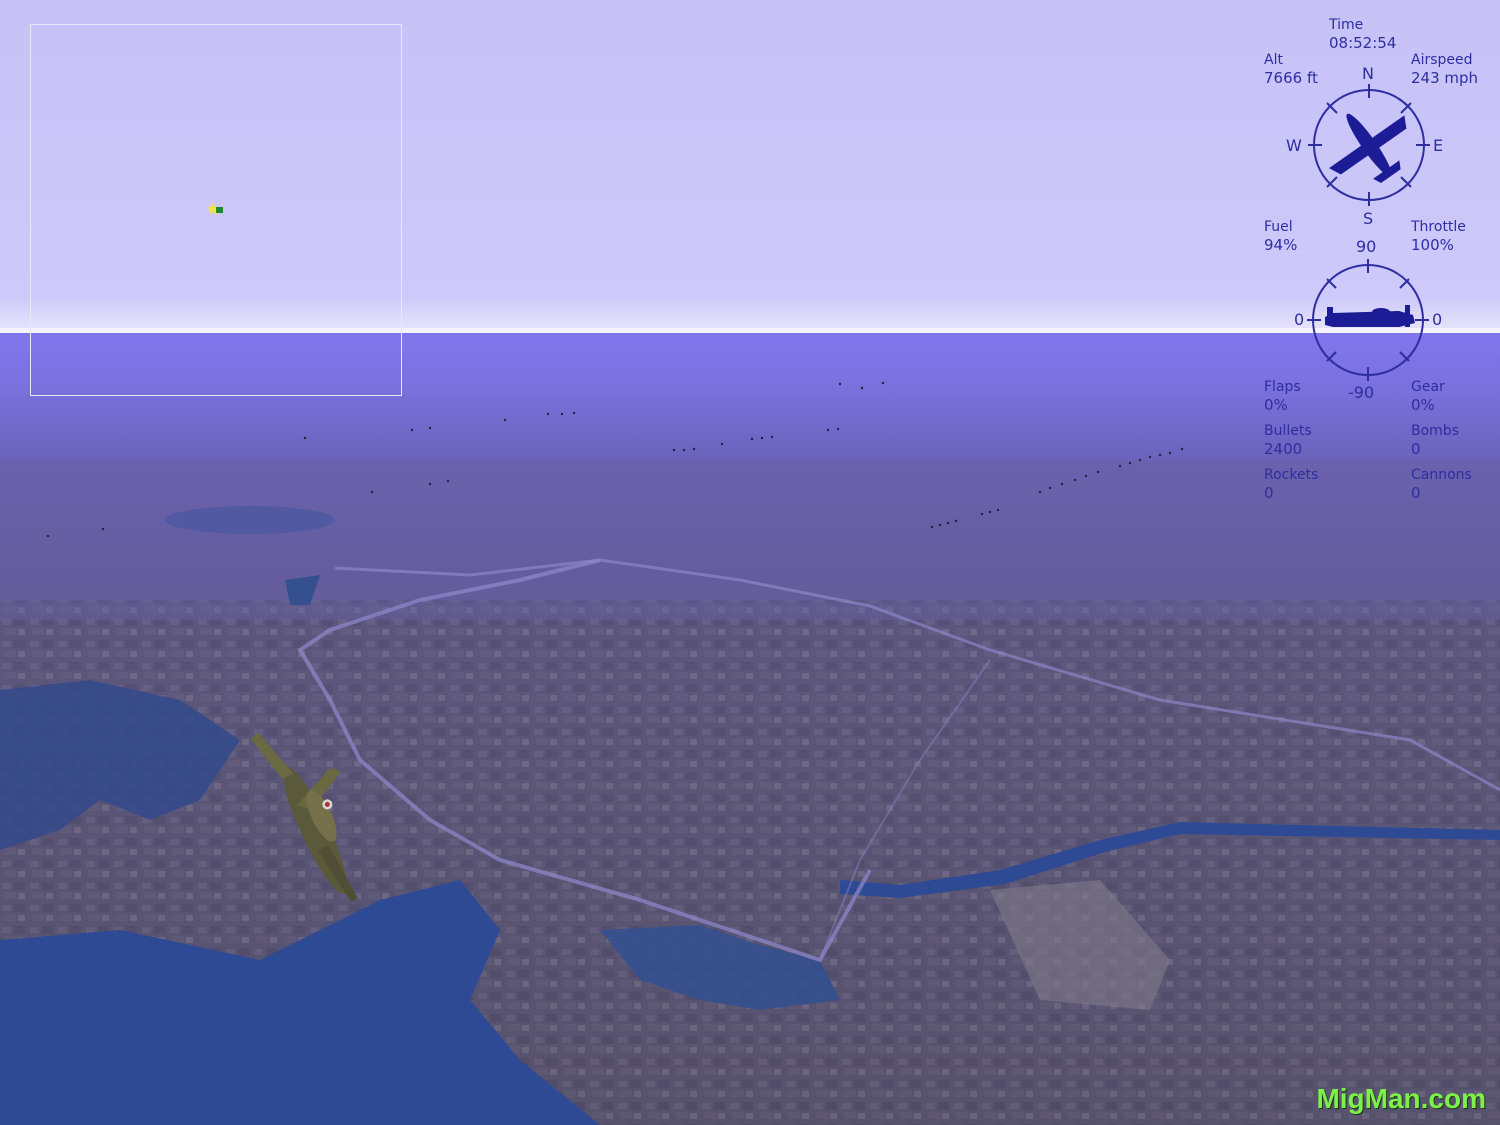 This screenshot has height=1125, width=1500. What do you see at coordinates (1416, 493) in the screenshot?
I see `cannons-value: 0` at bounding box center [1416, 493].